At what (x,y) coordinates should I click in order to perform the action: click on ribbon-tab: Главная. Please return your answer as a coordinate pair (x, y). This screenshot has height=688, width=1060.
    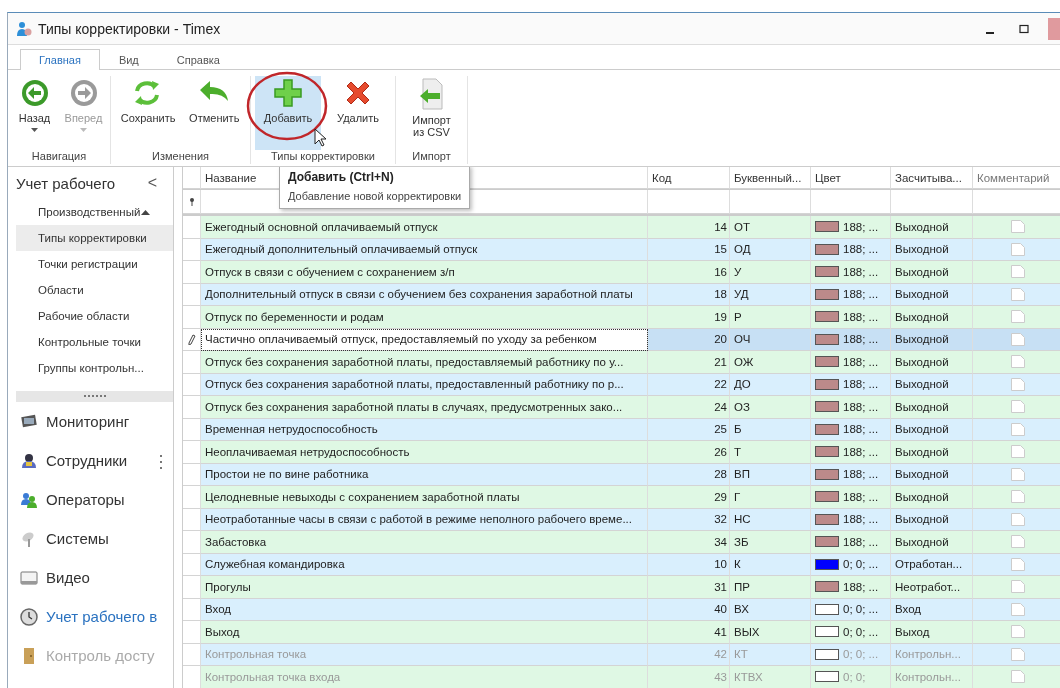
    Looking at the image, I should click on (60, 59).